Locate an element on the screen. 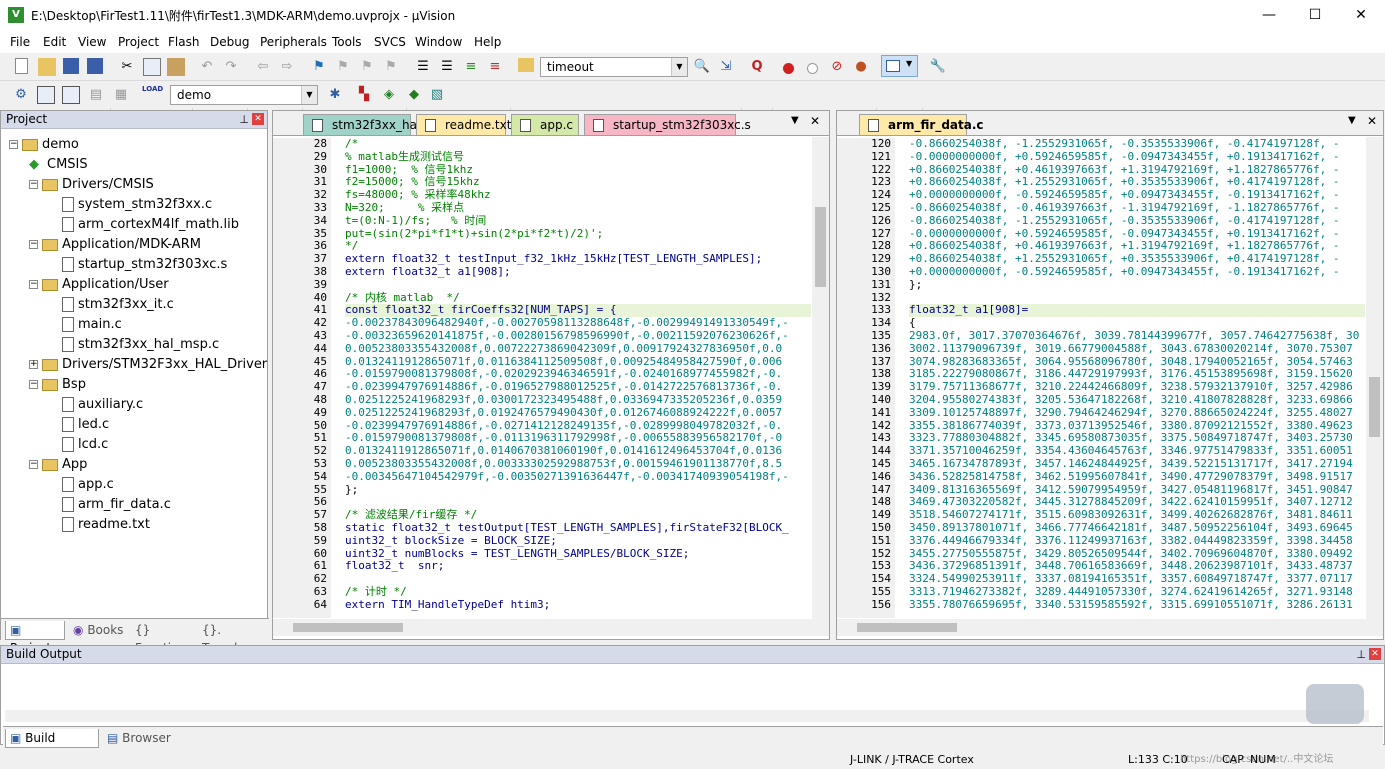 This screenshot has height=769, width=1385. window-layout-button: ▼ is located at coordinates (899, 66).